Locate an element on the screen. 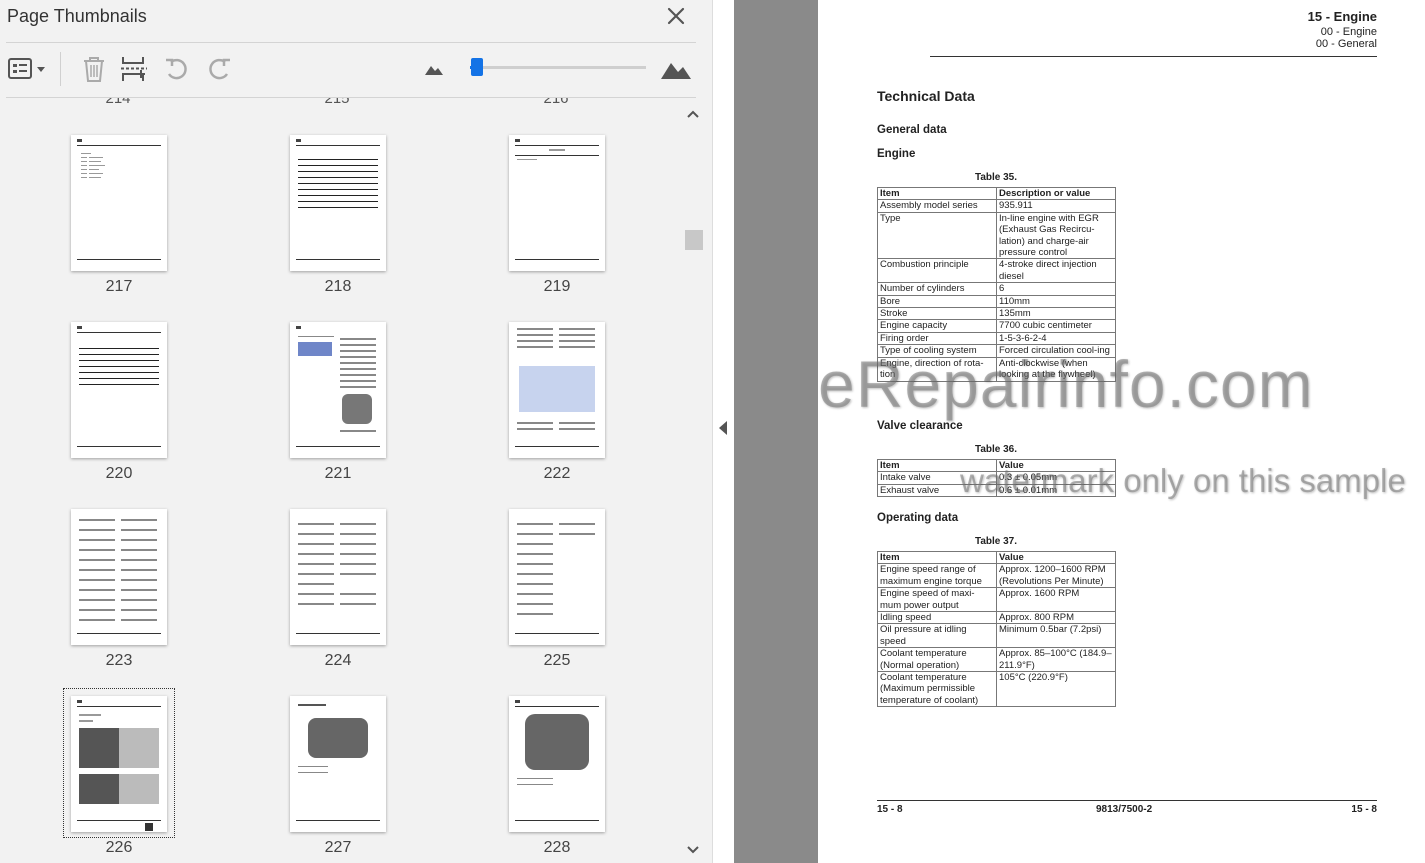 Image resolution: width=1425 pixels, height=863 pixels. page-thumbnail: 223 is located at coordinates (122, 599).